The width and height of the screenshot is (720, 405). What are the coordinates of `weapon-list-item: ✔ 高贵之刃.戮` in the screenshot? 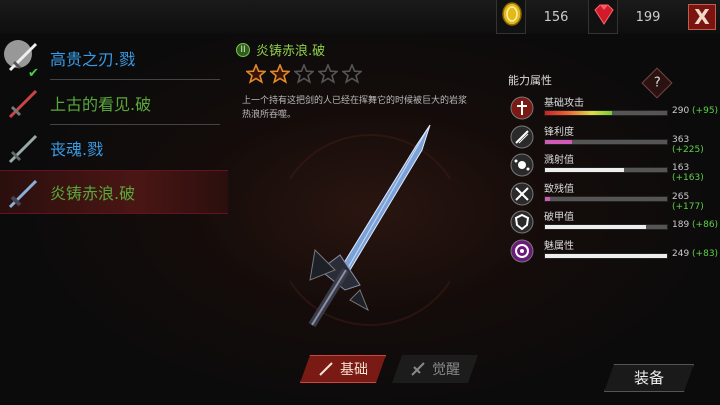 It's located at (114, 58).